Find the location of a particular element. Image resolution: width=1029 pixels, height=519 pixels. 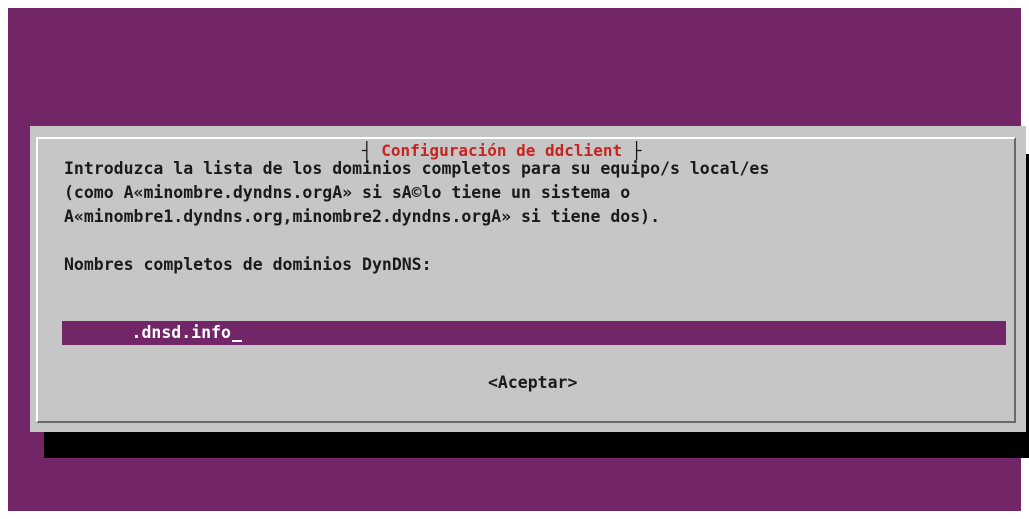

domain-input: .dnsd.info is located at coordinates (534, 333).